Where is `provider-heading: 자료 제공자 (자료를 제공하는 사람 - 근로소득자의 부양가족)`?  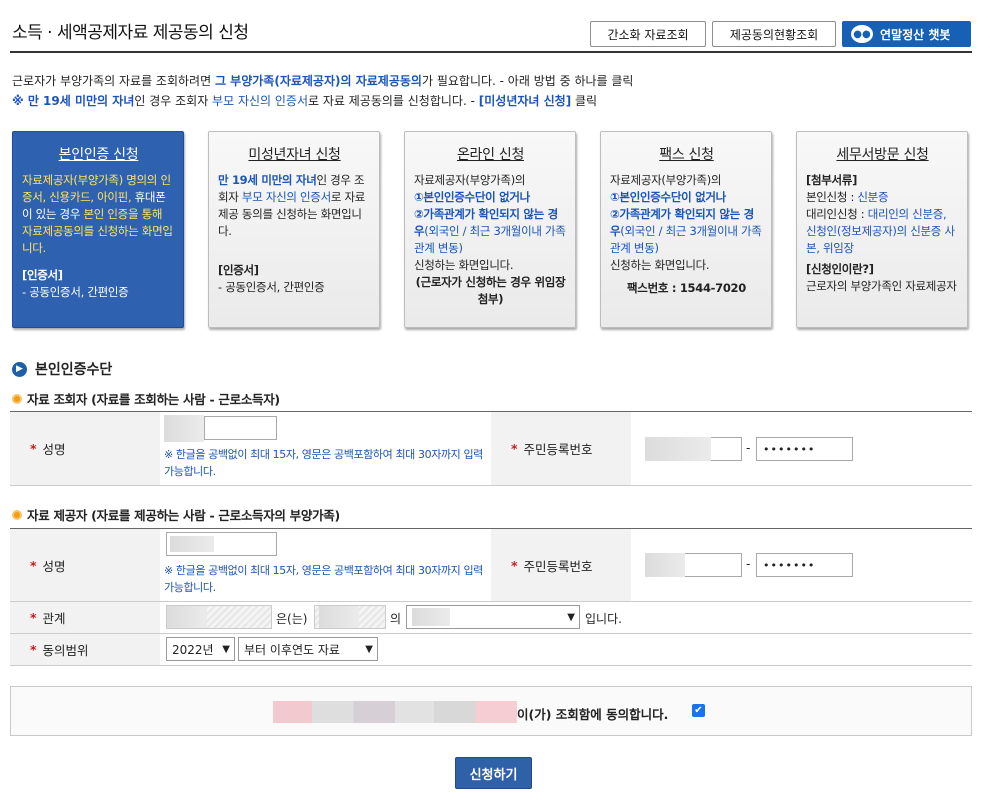 provider-heading: 자료 제공자 (자료를 제공하는 사람 - 근로소득자의 부양가족) is located at coordinates (176, 514).